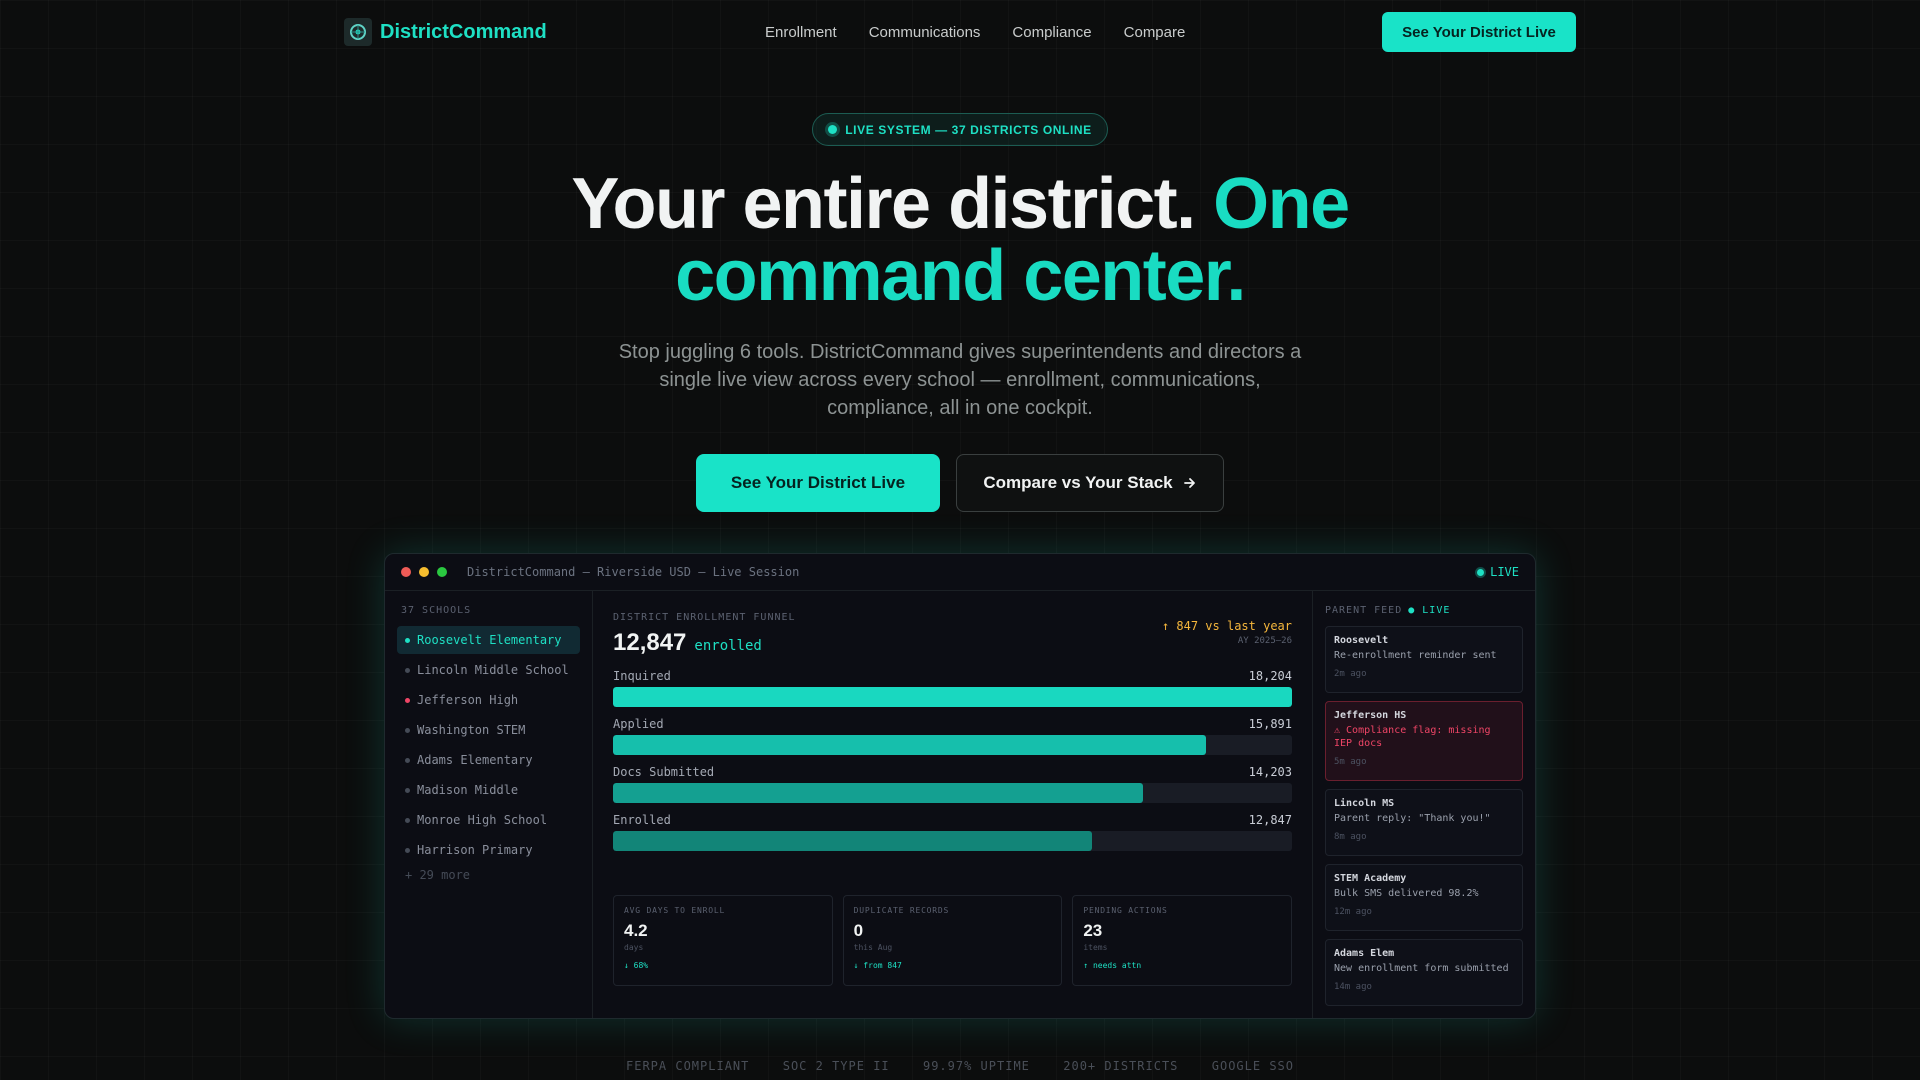  I want to click on feed-item-school: STEM Academy, so click(1370, 878).